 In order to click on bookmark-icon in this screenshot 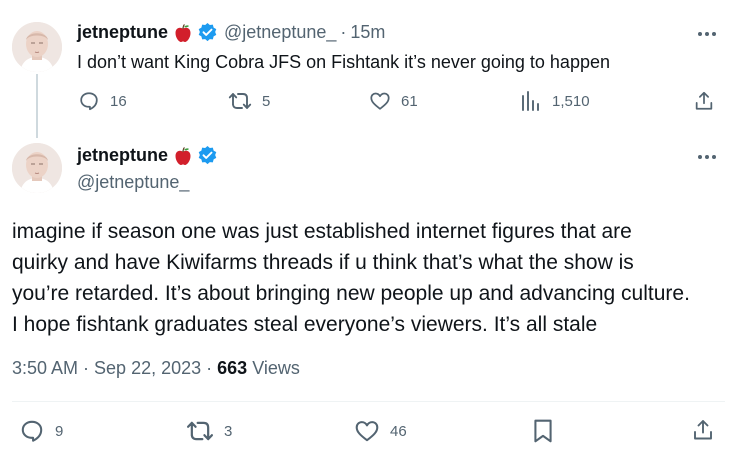, I will do `click(543, 431)`.